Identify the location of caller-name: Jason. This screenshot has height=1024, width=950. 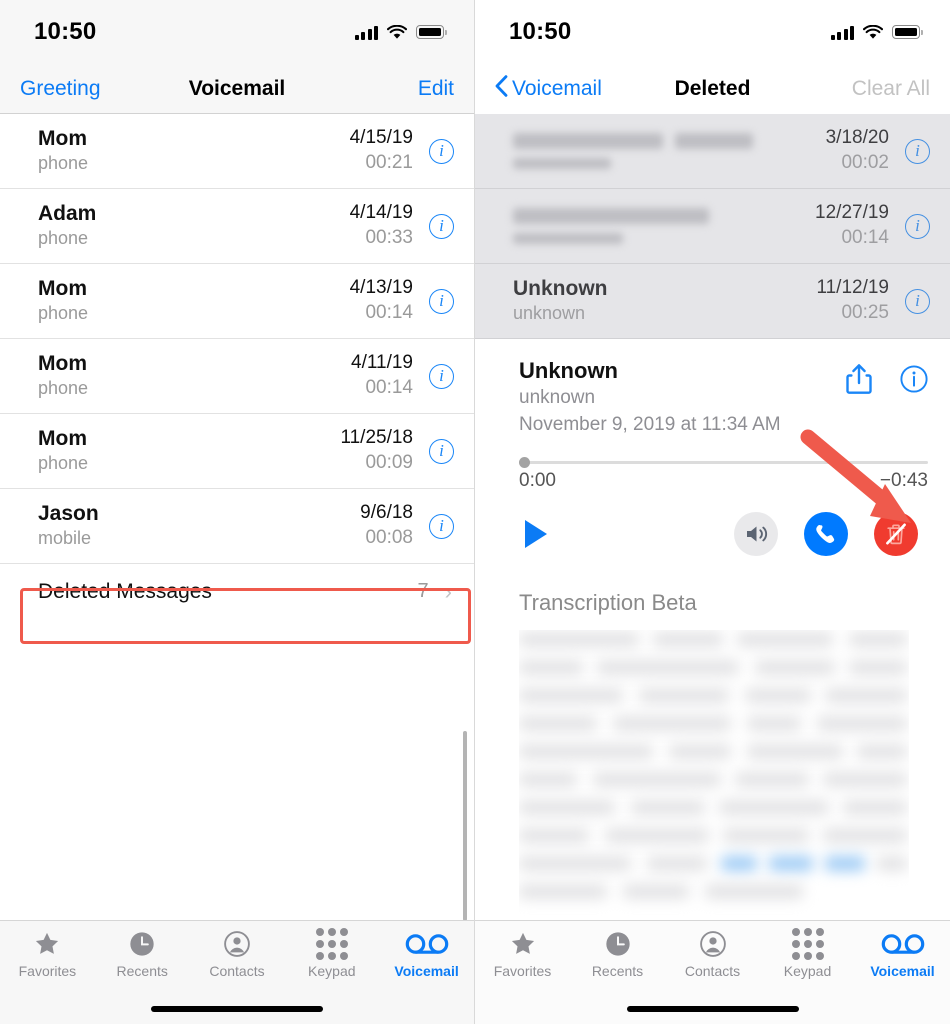
(68, 514).